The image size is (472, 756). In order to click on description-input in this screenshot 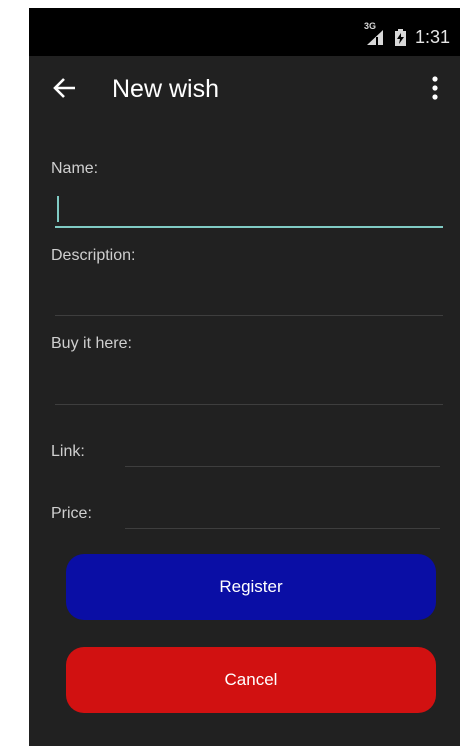, I will do `click(249, 298)`.